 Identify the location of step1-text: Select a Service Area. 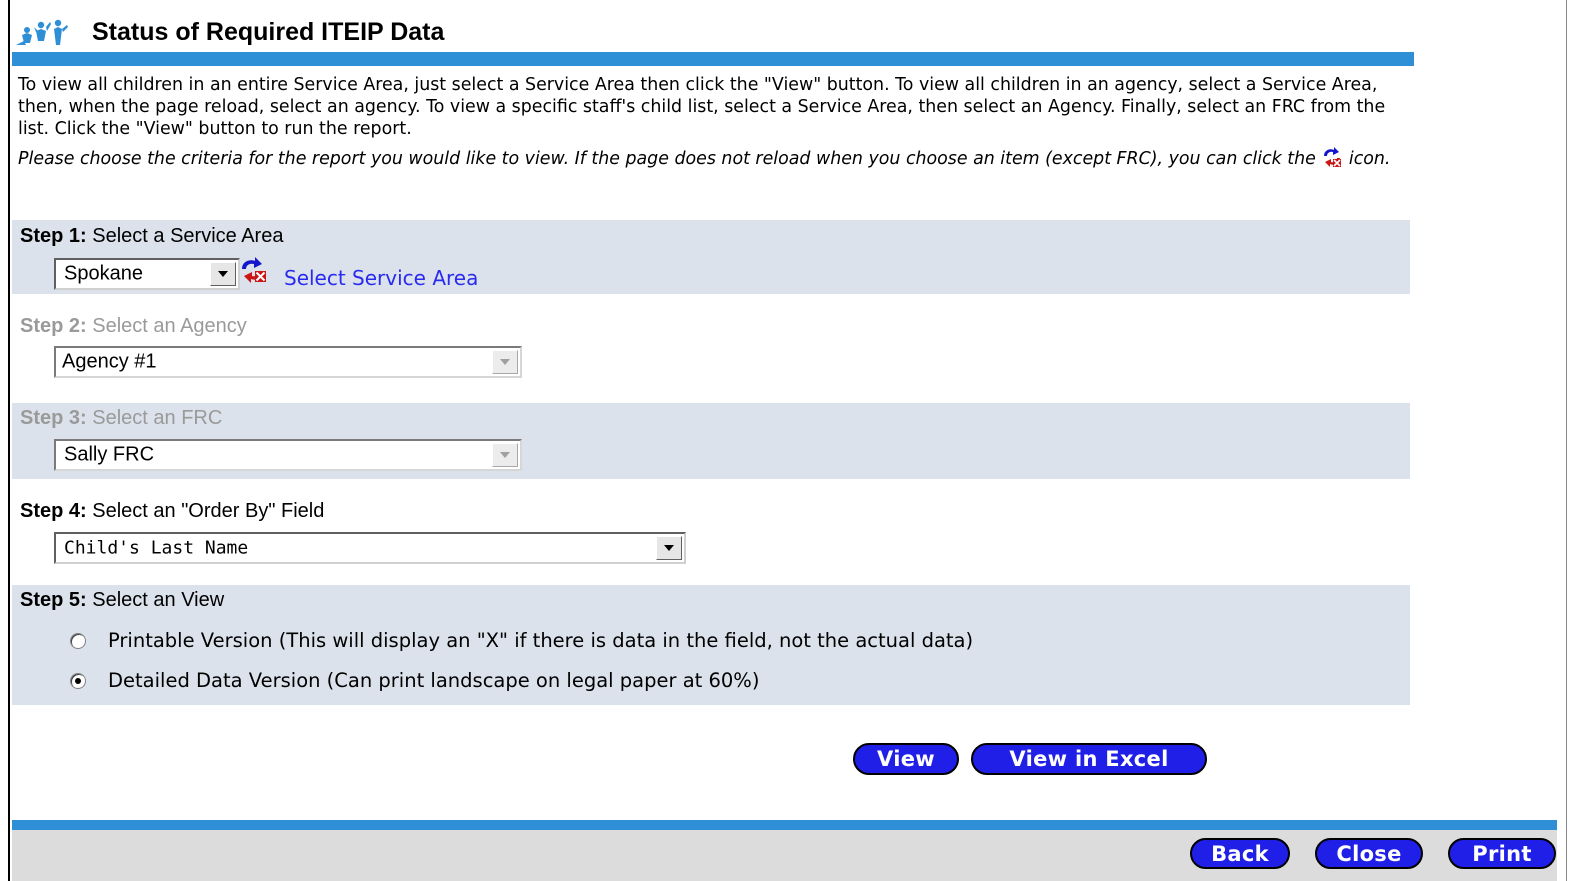
(188, 236).